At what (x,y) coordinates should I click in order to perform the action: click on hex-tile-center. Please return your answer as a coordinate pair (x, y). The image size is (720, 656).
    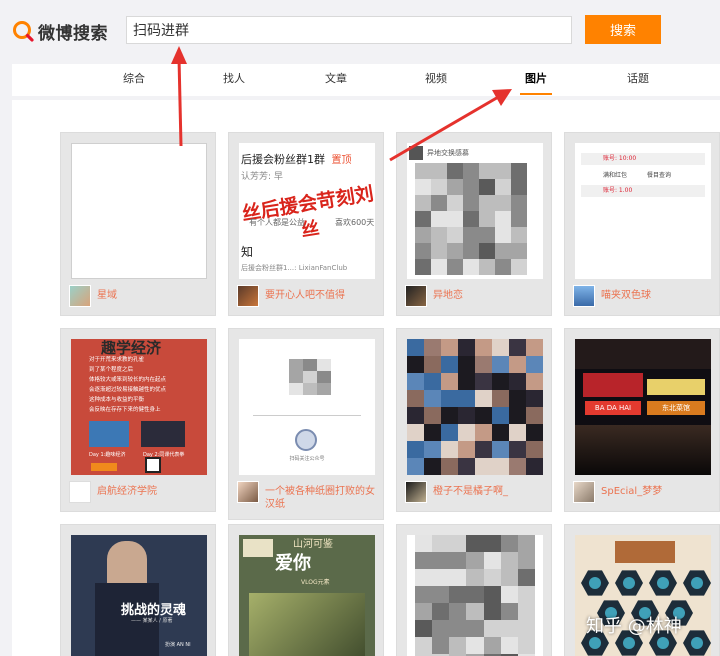
    Looking at the image, I should click on (595, 643).